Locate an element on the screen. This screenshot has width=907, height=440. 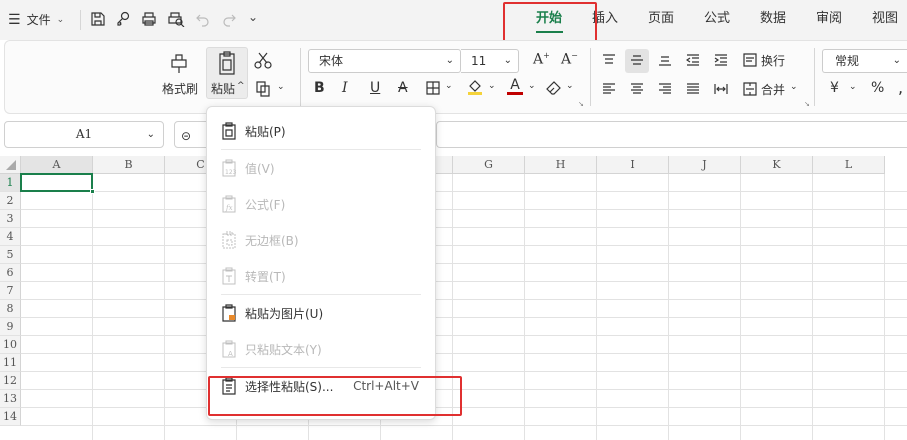
borders-chevron-icon: ⌄ is located at coordinates (449, 86).